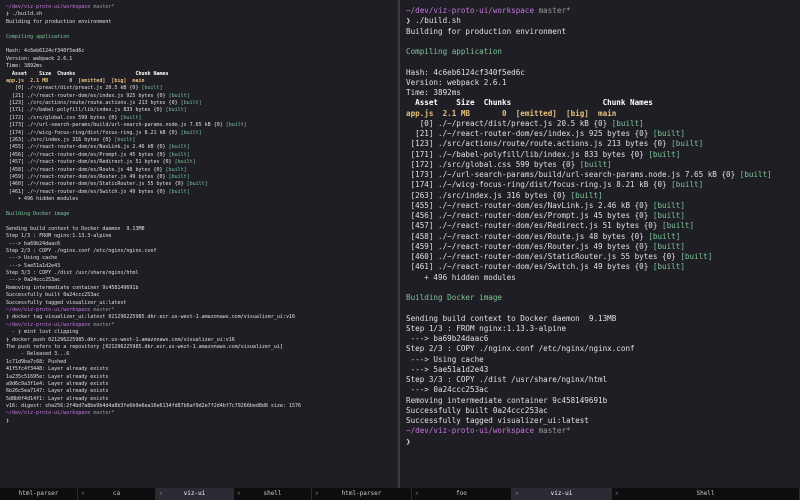  What do you see at coordinates (603, 339) in the screenshot?
I see `terminal-line: ---> ba69b24daac6` at bounding box center [603, 339].